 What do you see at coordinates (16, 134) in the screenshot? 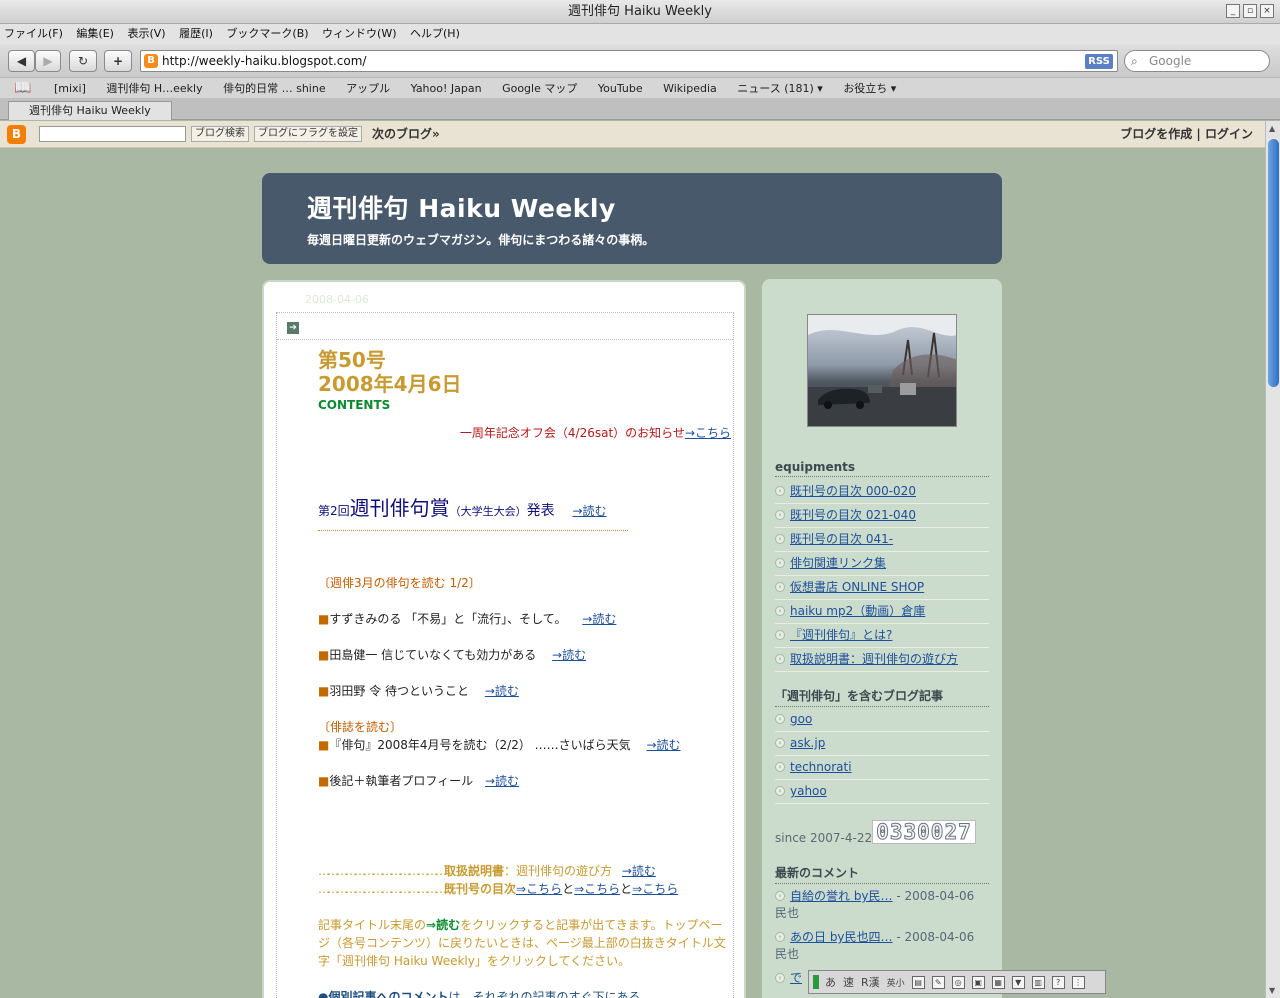
I see `blogger-logo-icon: B` at bounding box center [16, 134].